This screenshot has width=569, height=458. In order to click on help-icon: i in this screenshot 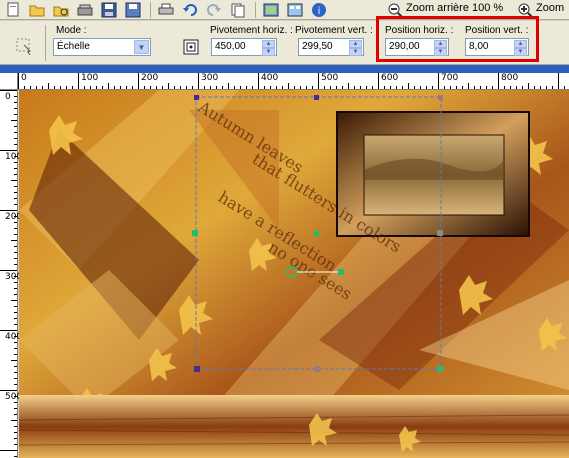, I will do `click(319, 10)`.